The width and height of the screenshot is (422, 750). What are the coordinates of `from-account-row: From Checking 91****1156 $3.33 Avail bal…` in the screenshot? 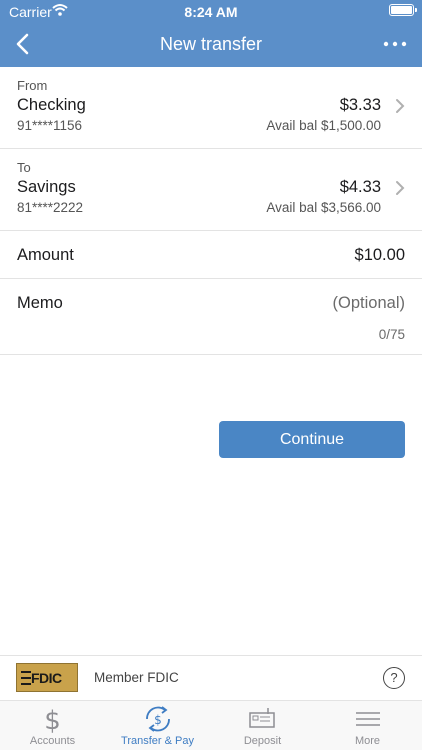 It's located at (211, 108).